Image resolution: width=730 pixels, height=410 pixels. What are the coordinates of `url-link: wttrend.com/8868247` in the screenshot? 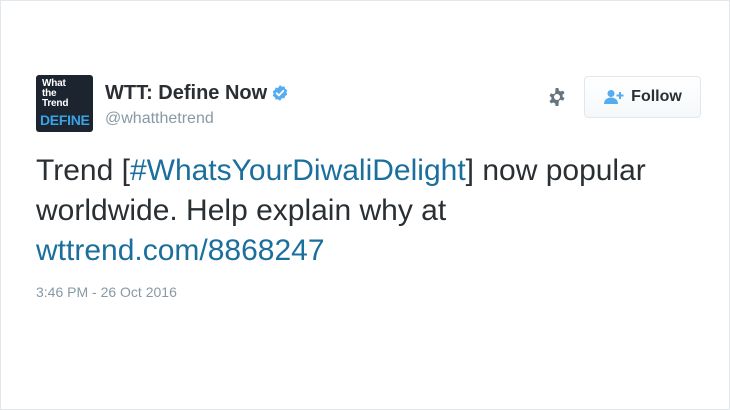 It's located at (180, 250).